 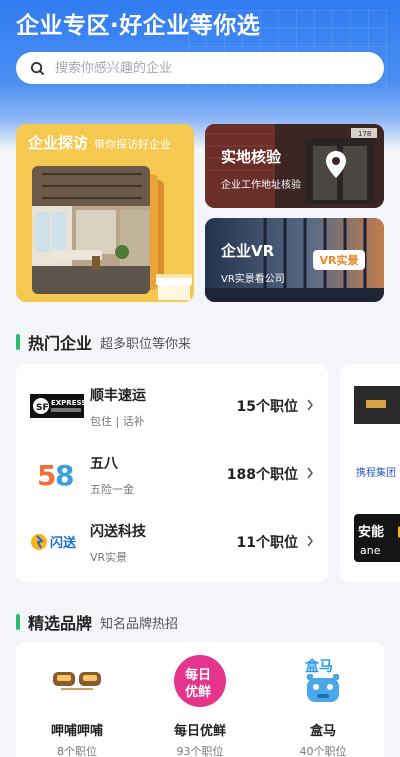 What do you see at coordinates (174, 287) in the screenshot?
I see `shop-awning-icon` at bounding box center [174, 287].